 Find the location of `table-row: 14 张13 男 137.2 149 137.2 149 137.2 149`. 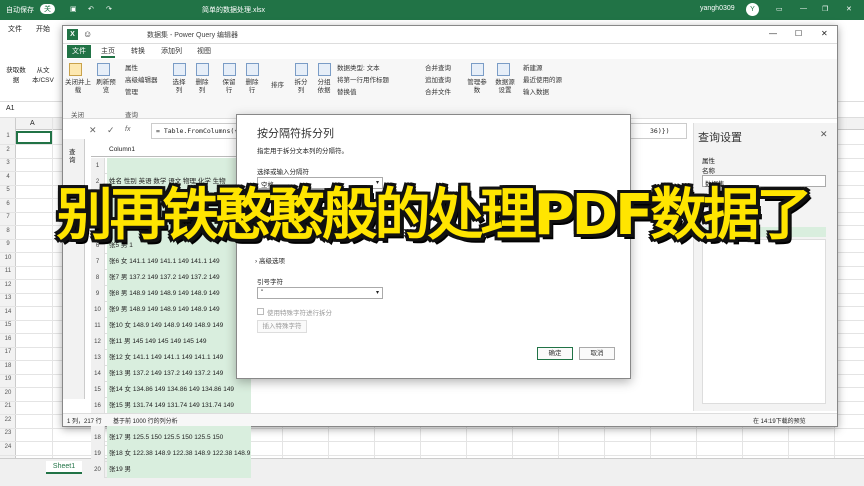

table-row: 14 张13 男 137.2 149 137.2 149 137.2 149 is located at coordinates (171, 374).